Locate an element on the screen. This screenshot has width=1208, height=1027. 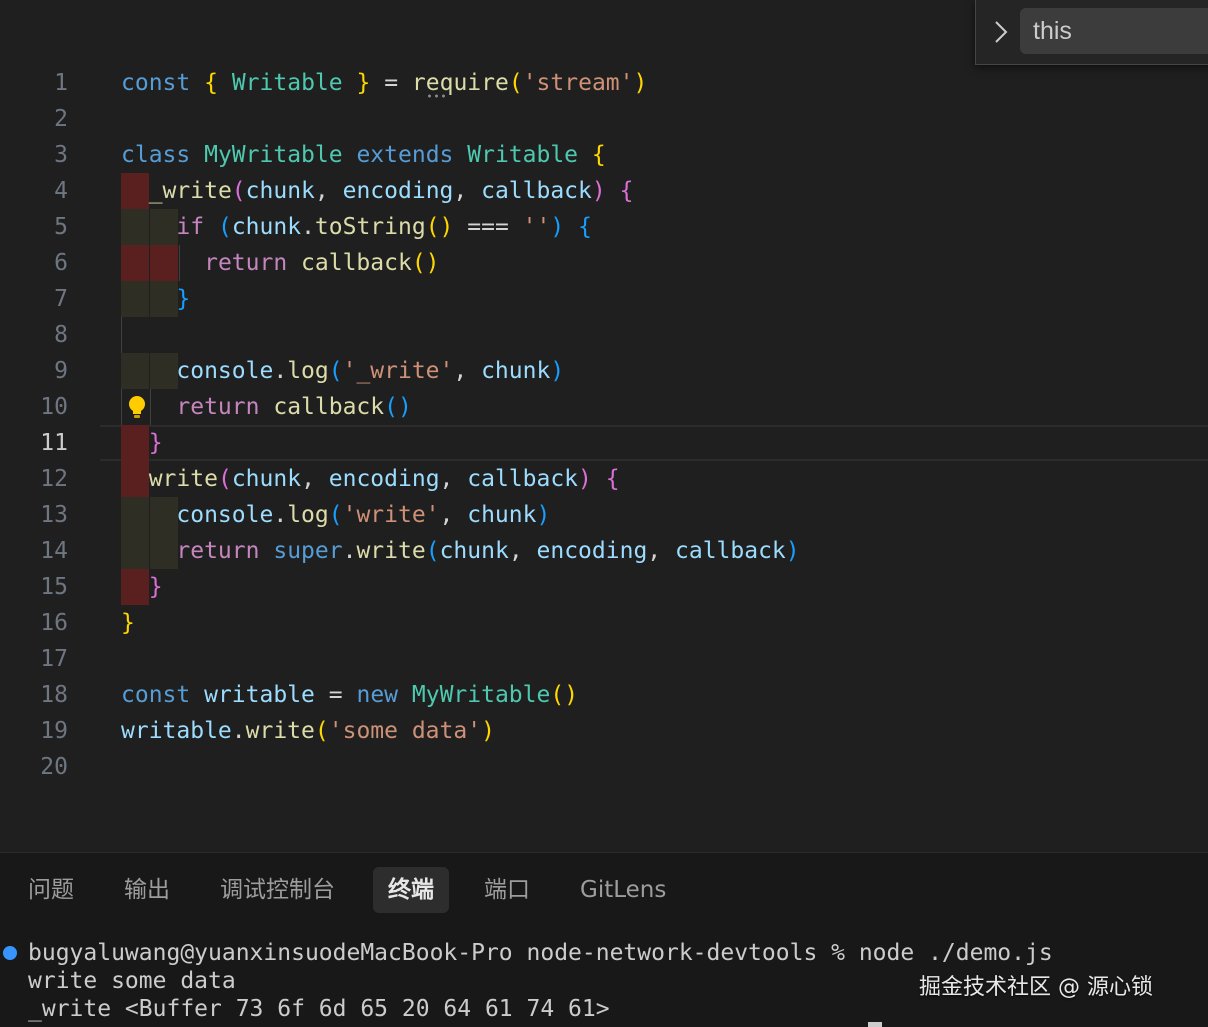
code-line: 6 return callback() is located at coordinates (604, 263).